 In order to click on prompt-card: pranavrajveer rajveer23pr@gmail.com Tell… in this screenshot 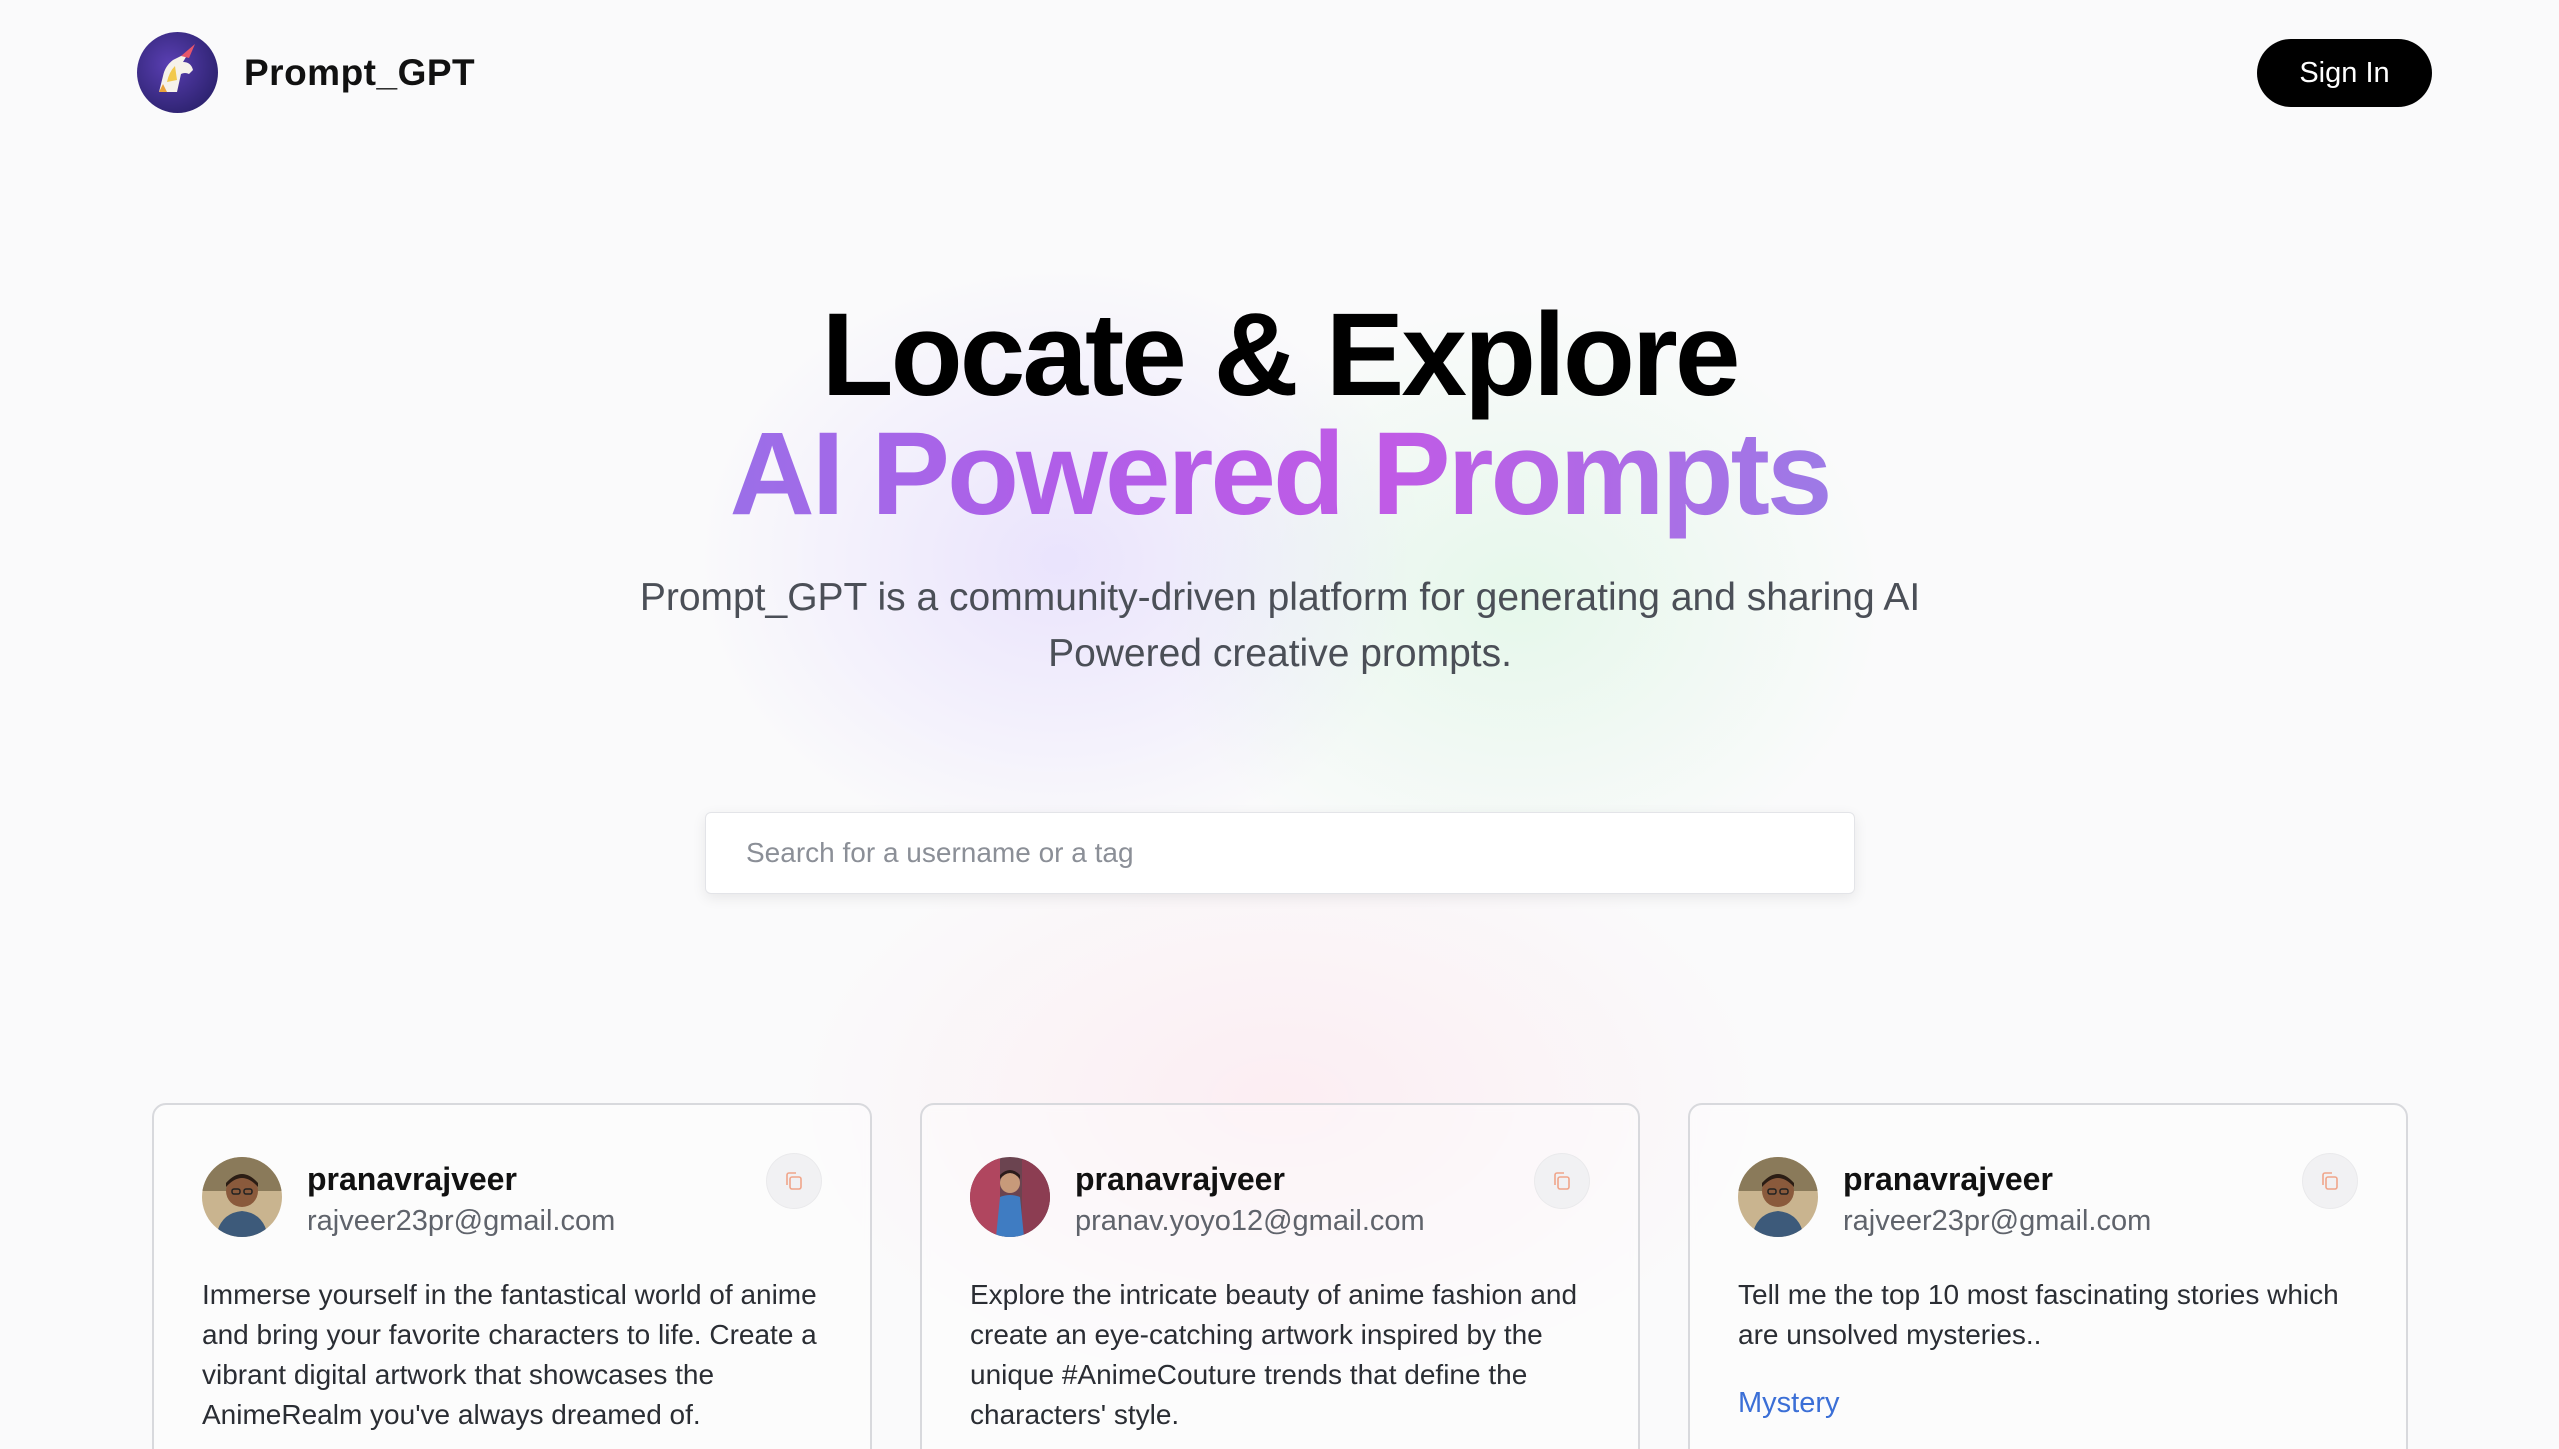, I will do `click(2048, 1276)`.